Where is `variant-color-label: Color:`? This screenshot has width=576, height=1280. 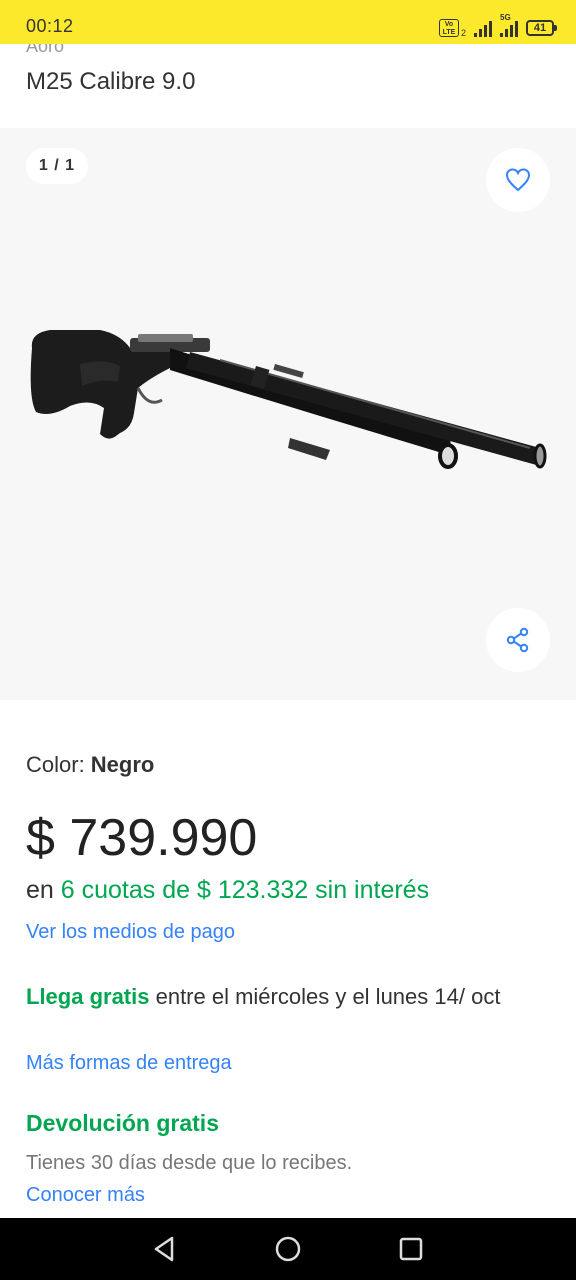
variant-color-label: Color: is located at coordinates (58, 764).